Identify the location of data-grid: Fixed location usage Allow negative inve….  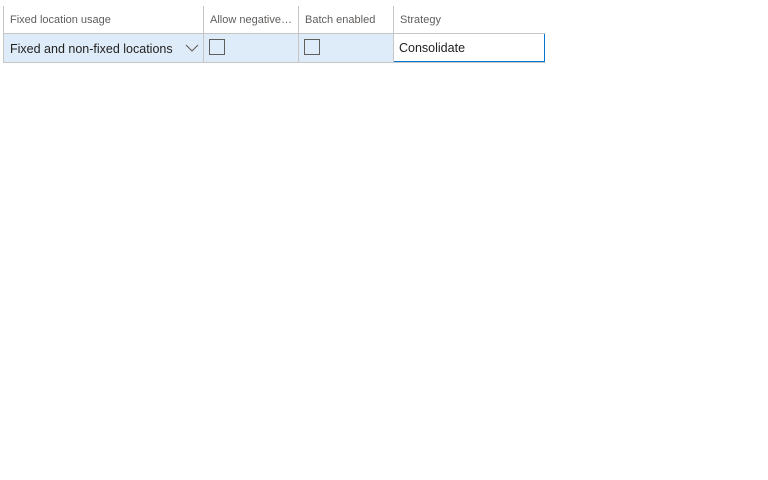
(274, 34).